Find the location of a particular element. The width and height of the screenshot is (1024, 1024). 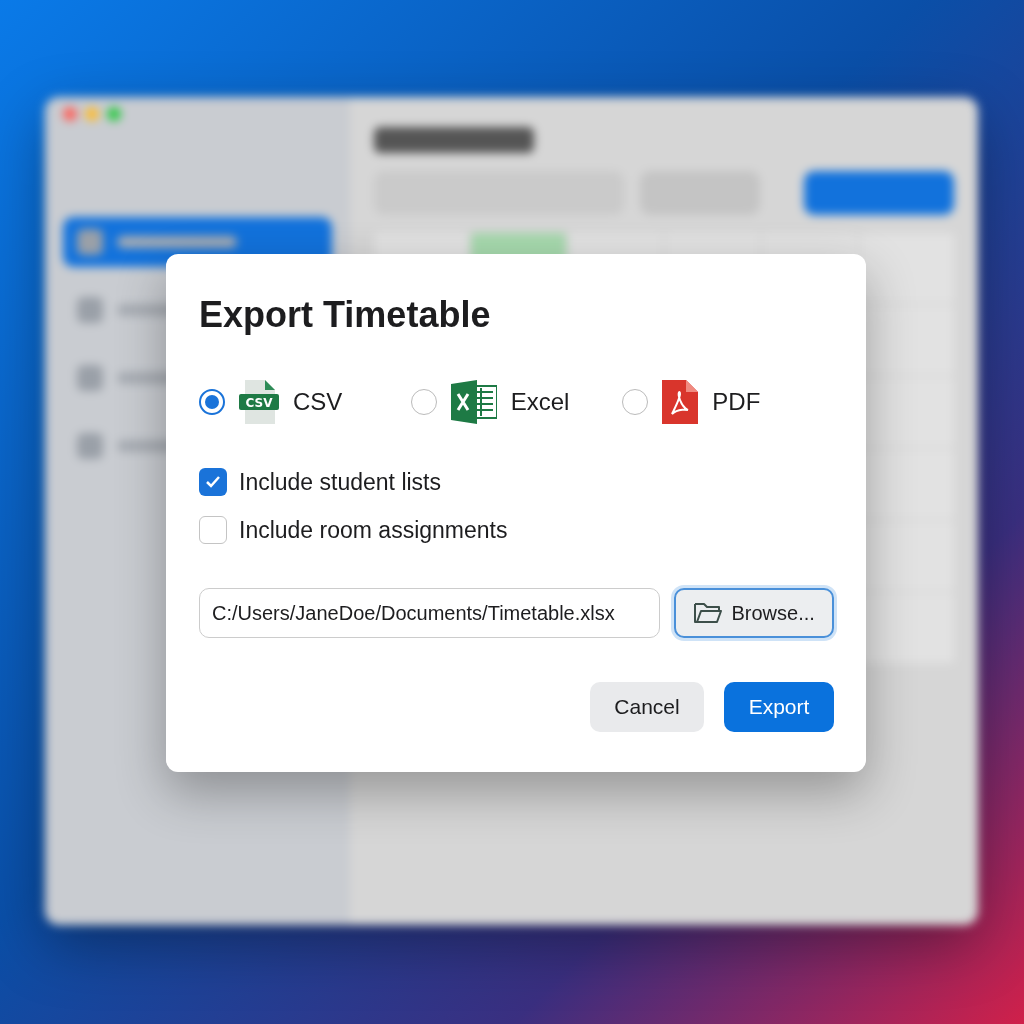

folder-icon is located at coordinates (708, 613).